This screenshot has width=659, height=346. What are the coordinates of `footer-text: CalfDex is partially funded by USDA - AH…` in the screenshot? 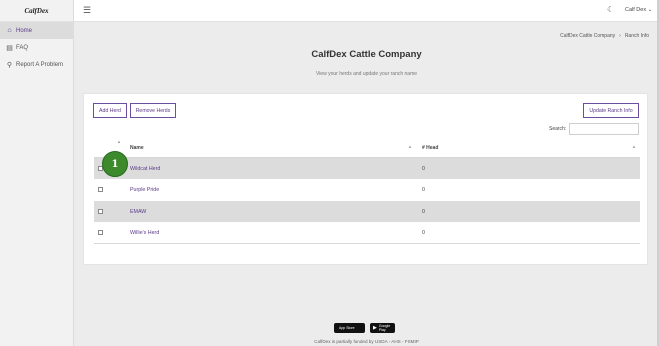 It's located at (366, 341).